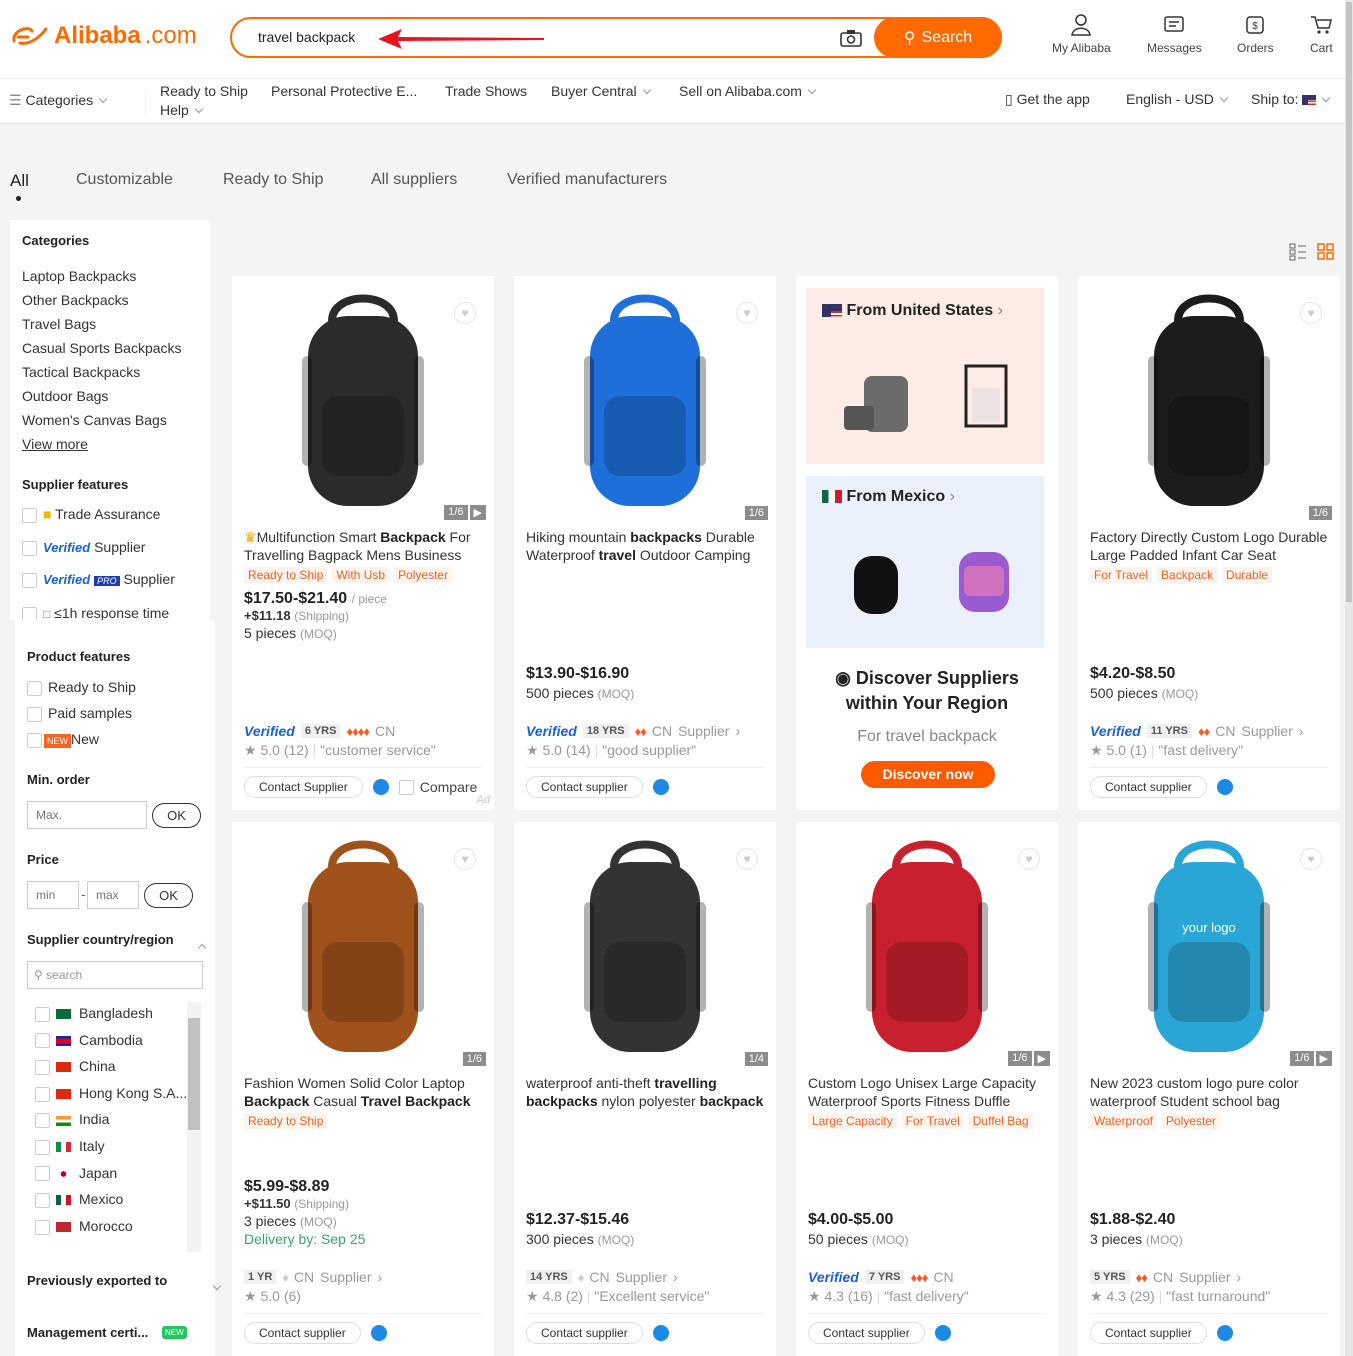 This screenshot has height=1356, width=1353. What do you see at coordinates (1349, 302) in the screenshot?
I see `page-scrollbar-thumb` at bounding box center [1349, 302].